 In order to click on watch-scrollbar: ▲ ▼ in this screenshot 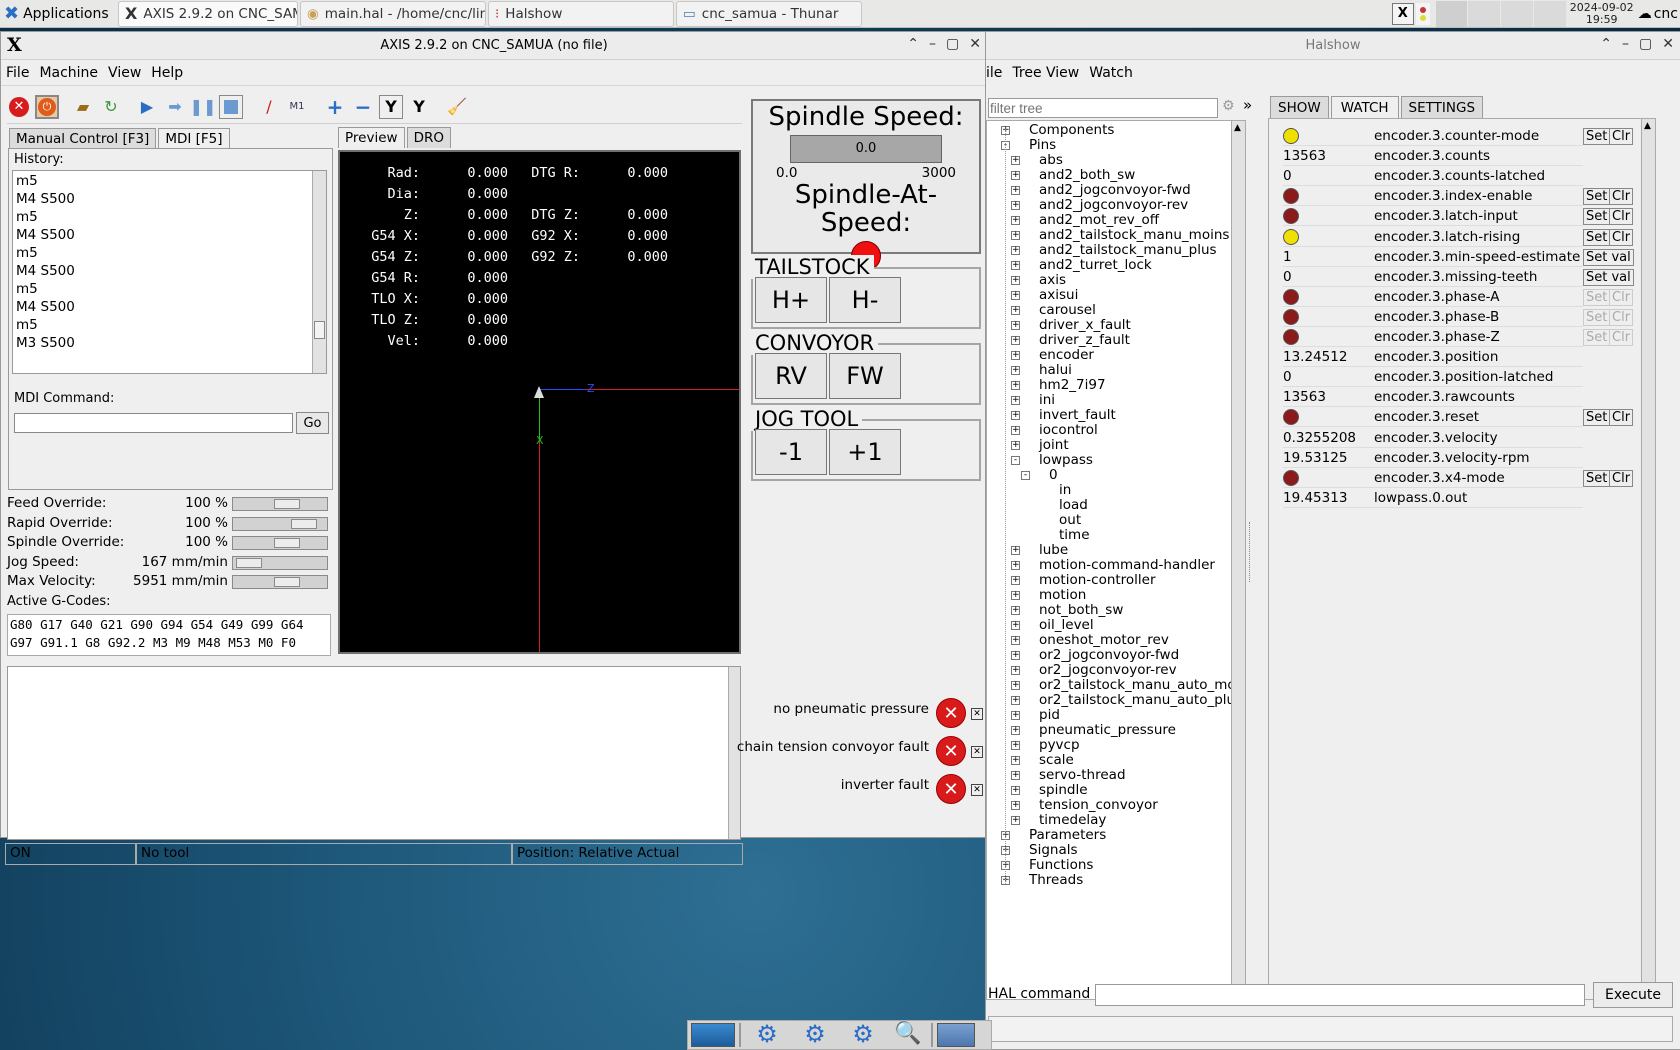, I will do `click(1648, 559)`.